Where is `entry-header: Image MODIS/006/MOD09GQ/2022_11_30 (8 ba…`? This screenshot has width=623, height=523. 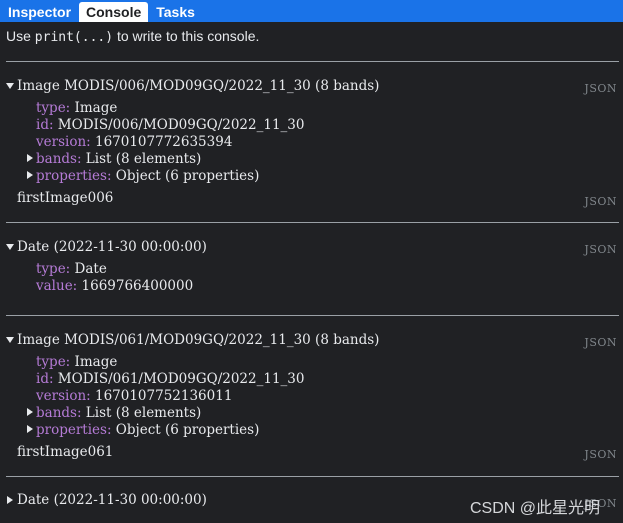 entry-header: Image MODIS/006/MOD09GQ/2022_11_30 (8 ba… is located at coordinates (198, 86).